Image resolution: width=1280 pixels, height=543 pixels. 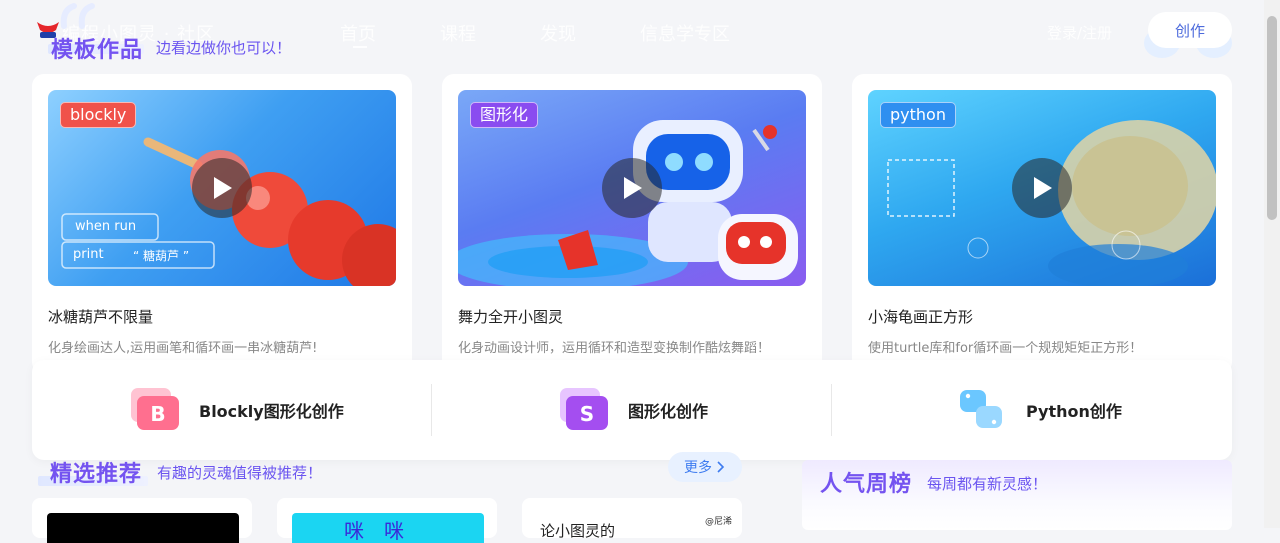 I want to click on nav-active-indicator, so click(x=360, y=47).